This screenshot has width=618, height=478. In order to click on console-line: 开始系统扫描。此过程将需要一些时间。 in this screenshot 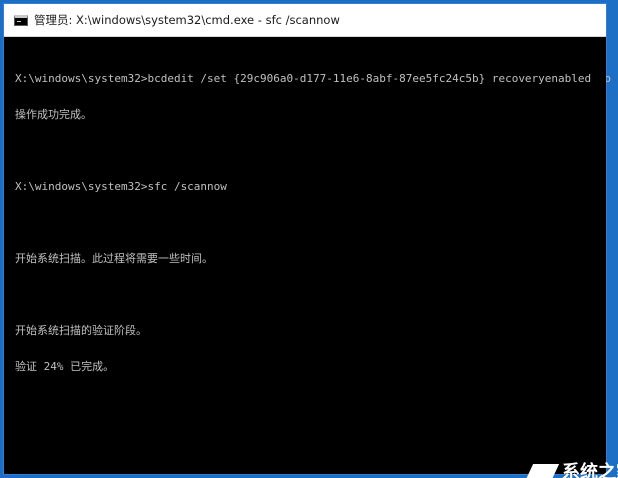, I will do `click(114, 258)`.